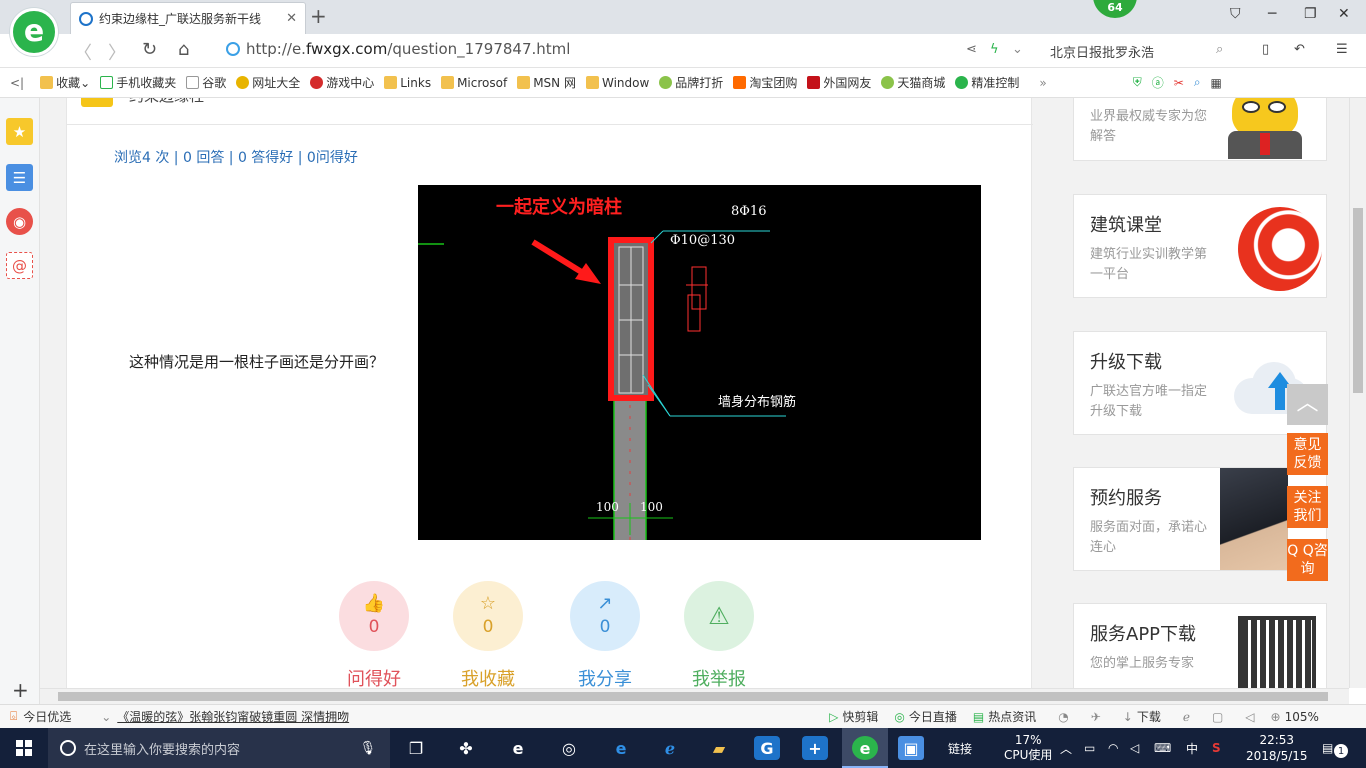 The width and height of the screenshot is (1366, 768). I want to click on bookmark-item: 外国网友, so click(839, 82).